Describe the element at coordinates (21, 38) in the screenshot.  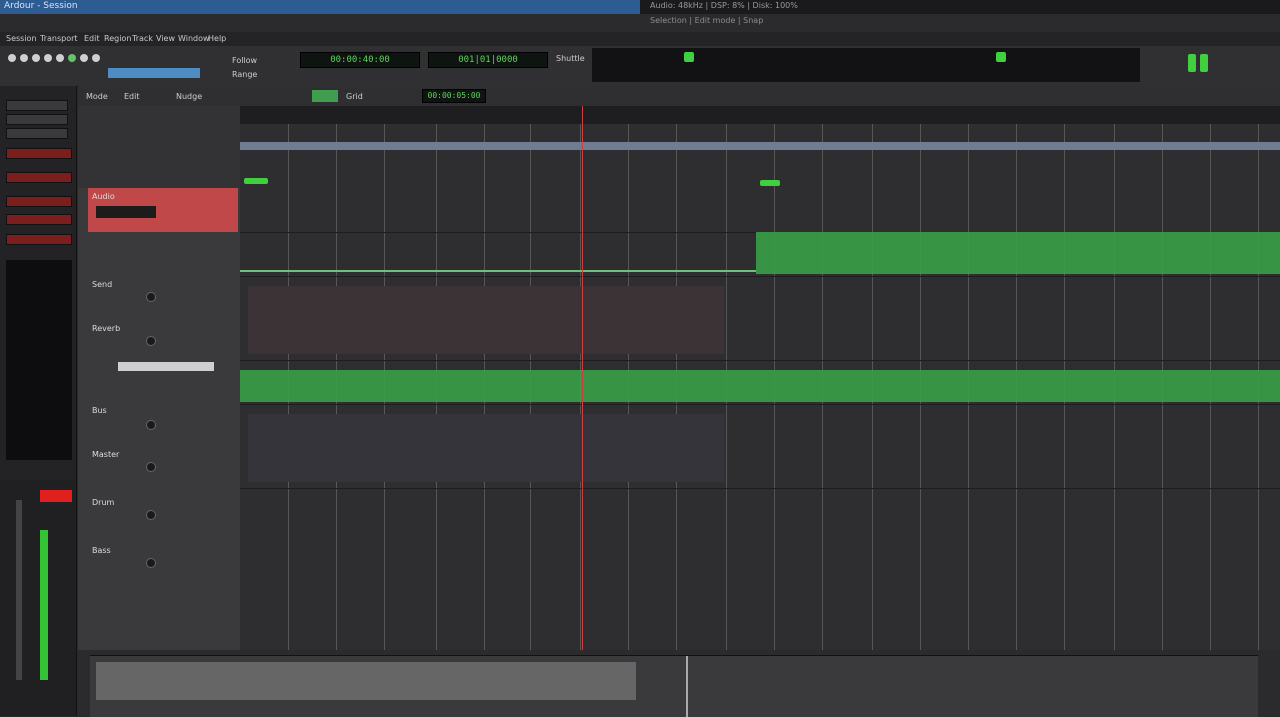
I see `menu-session: Session` at that location.